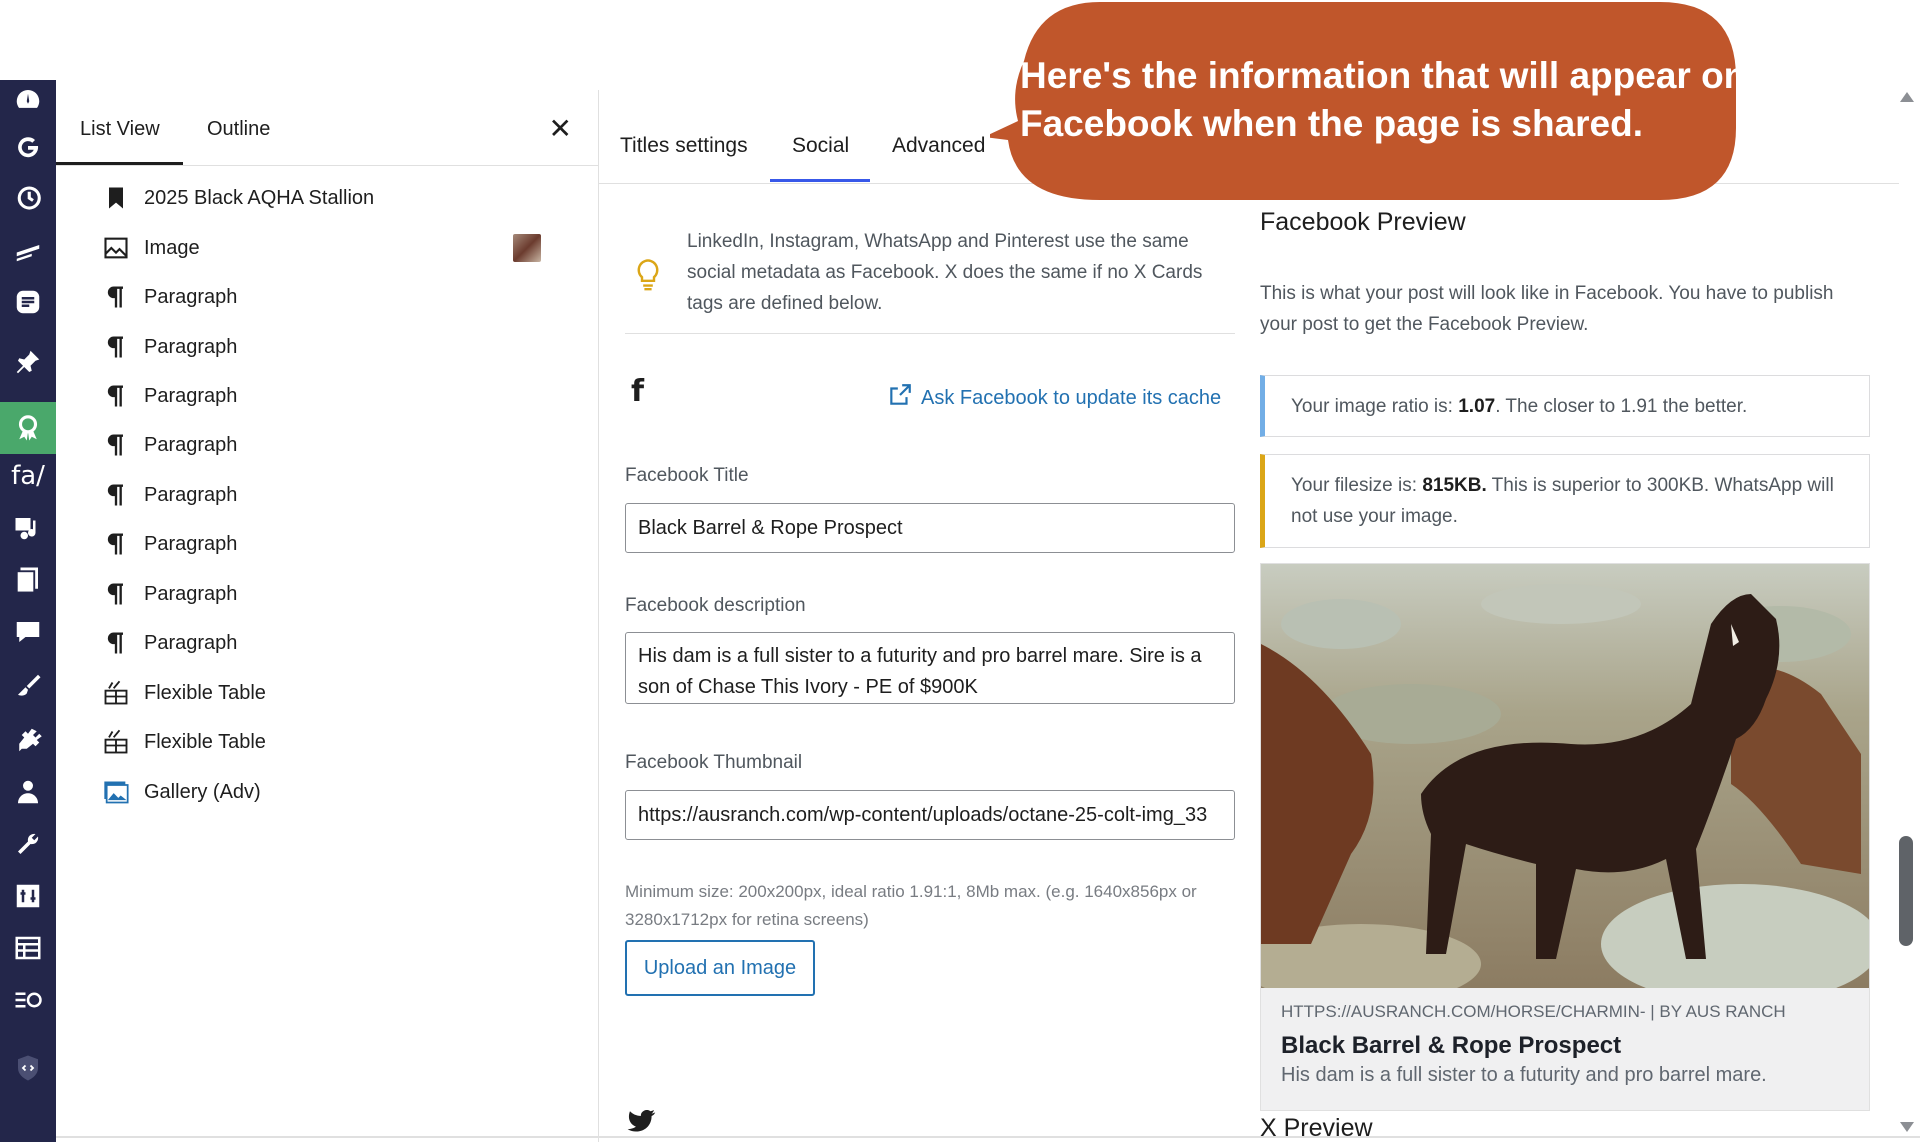 The height and width of the screenshot is (1143, 1920). I want to click on facebook-title-input: Black Barrel & Rope Prospect, so click(930, 528).